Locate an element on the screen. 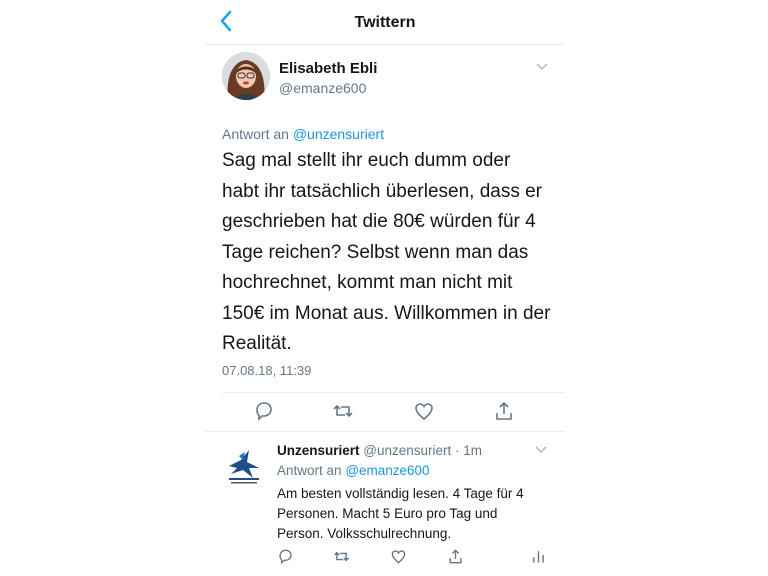 Image resolution: width=768 pixels, height=576 pixels. page-title: Twittern is located at coordinates (385, 22).